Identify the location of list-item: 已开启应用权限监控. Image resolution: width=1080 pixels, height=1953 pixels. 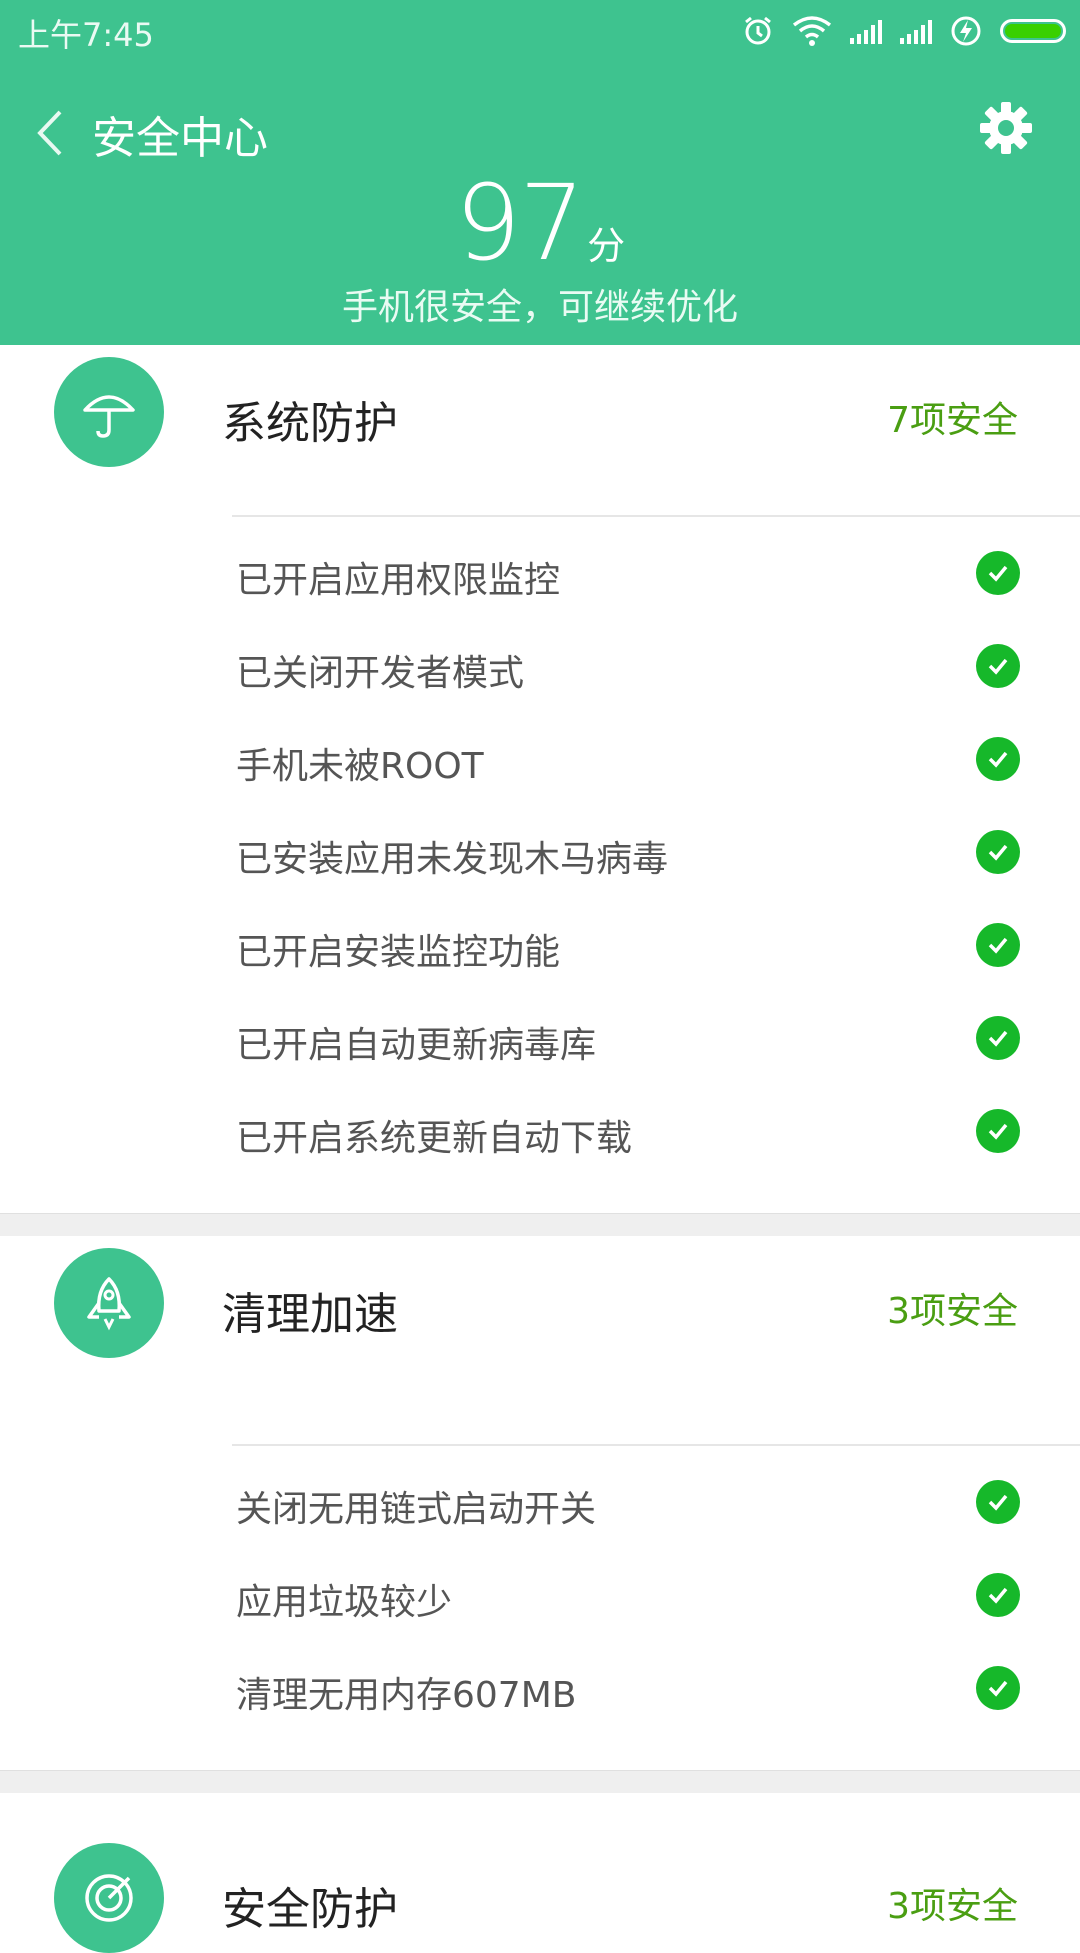
(540, 575).